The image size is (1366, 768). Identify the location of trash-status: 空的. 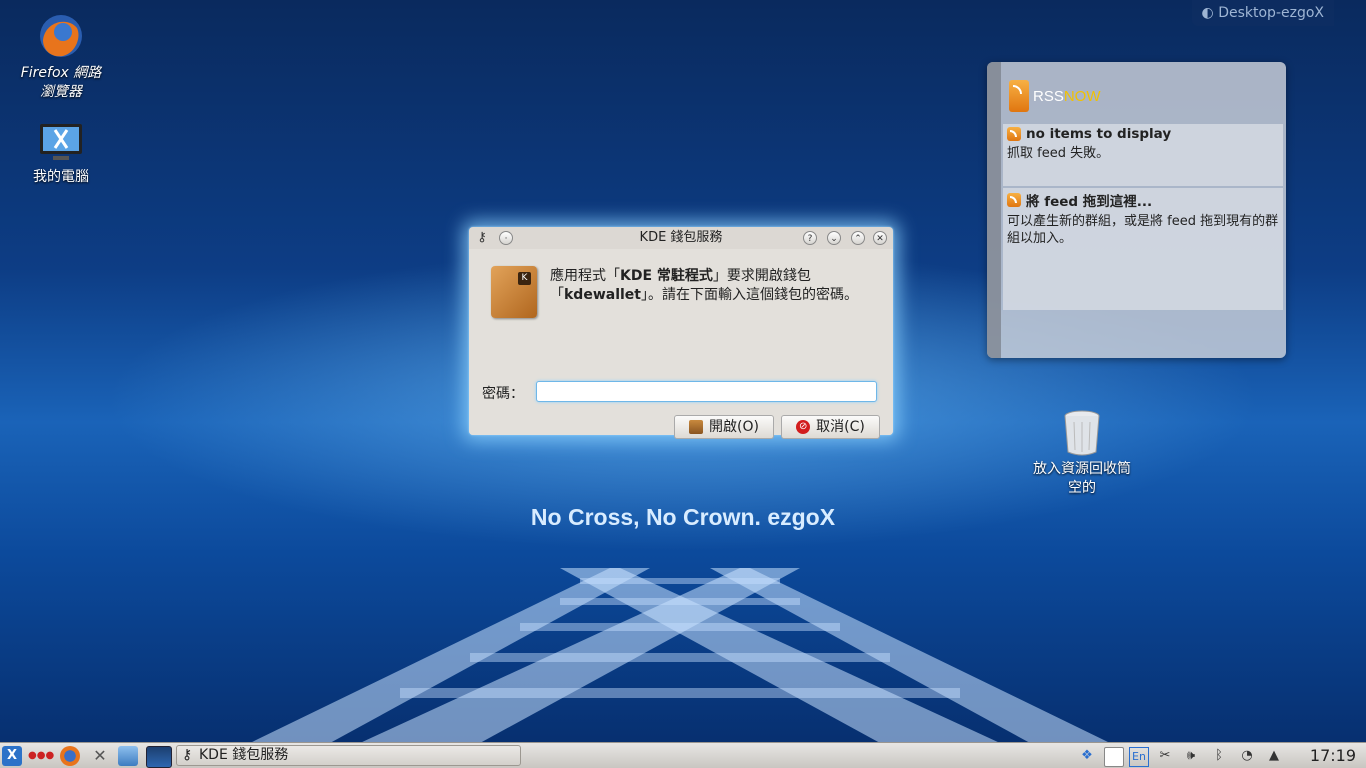
(1082, 488).